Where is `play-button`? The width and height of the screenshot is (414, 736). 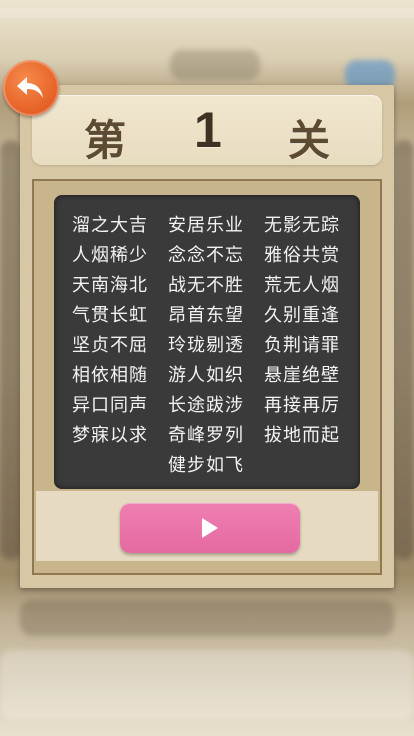 play-button is located at coordinates (210, 528).